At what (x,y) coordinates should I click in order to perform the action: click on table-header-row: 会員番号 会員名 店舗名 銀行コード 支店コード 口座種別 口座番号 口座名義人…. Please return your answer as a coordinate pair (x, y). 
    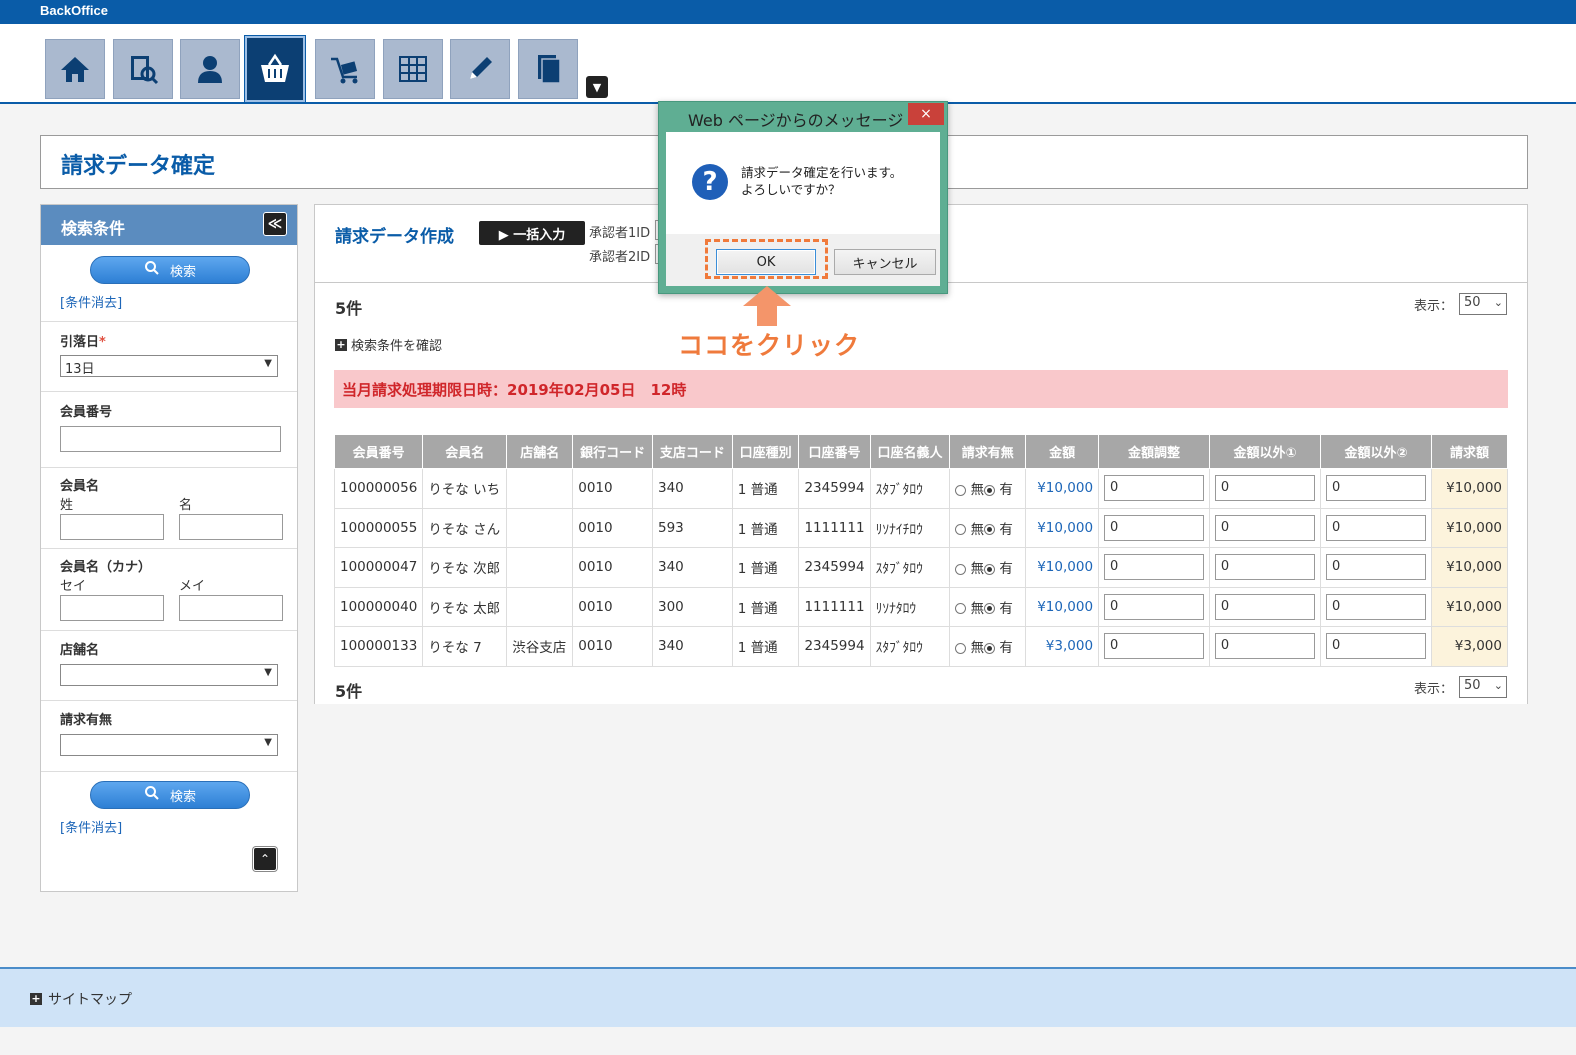
    Looking at the image, I should click on (920, 451).